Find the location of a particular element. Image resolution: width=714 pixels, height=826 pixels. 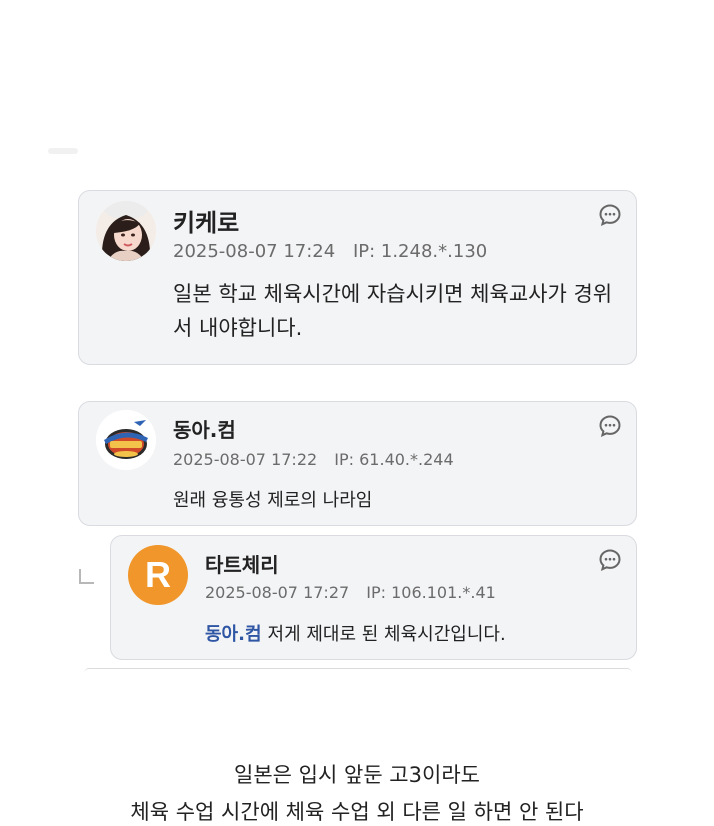

mention-link: 동아.컴 is located at coordinates (233, 634).